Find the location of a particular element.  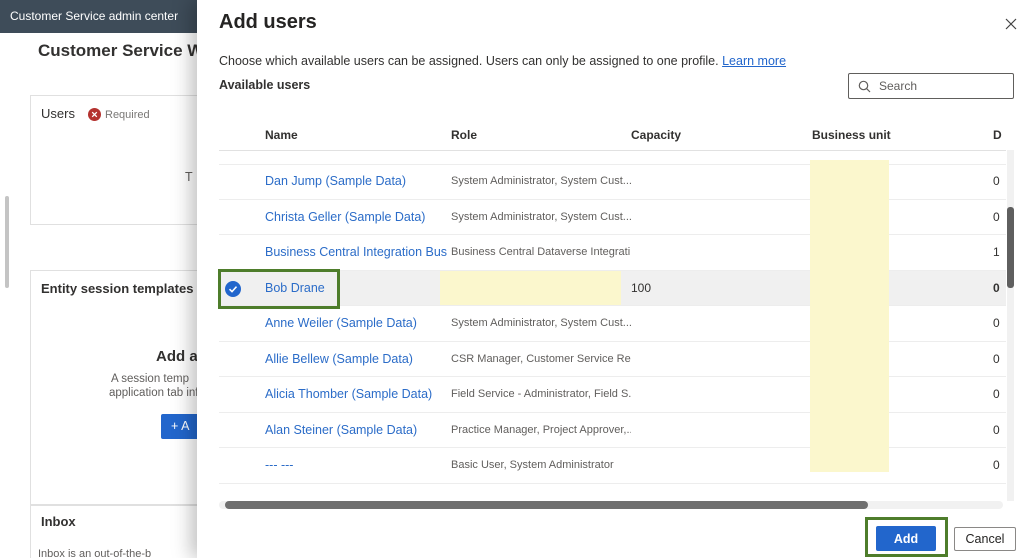

available-users-label: Available users is located at coordinates (265, 85).